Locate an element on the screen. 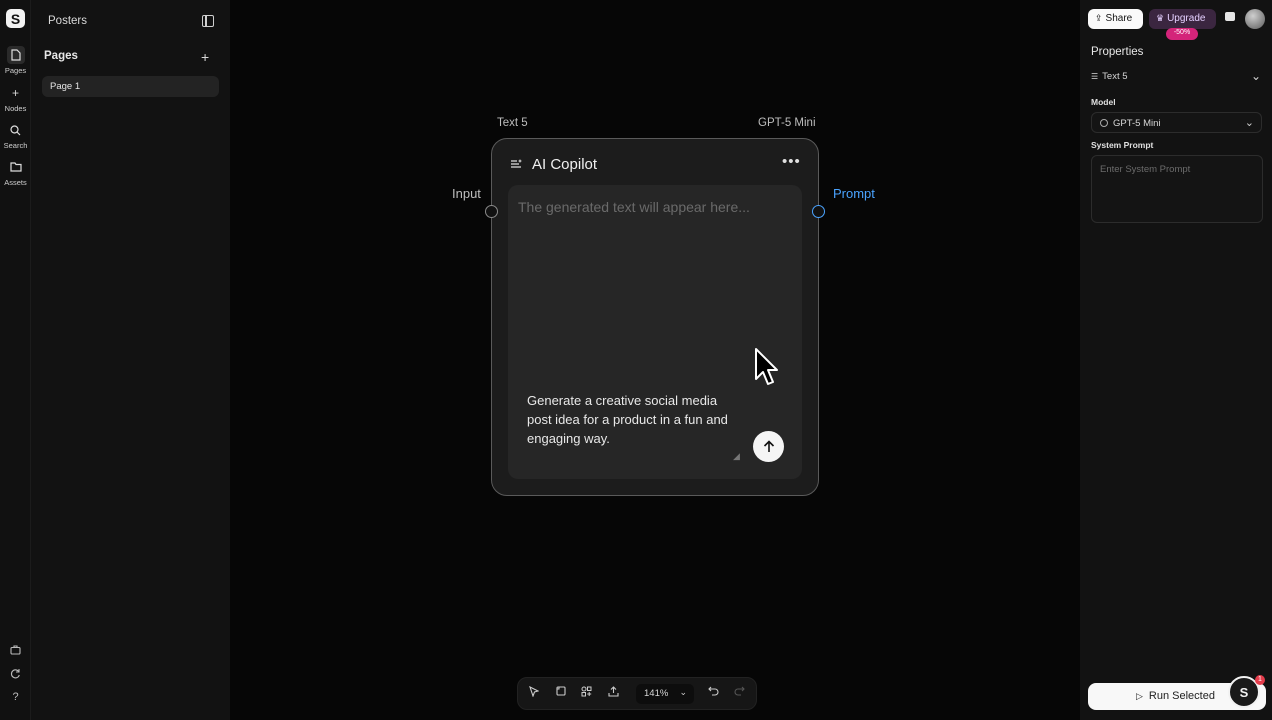  node-model-label: GPT-5 Mini is located at coordinates (787, 123).